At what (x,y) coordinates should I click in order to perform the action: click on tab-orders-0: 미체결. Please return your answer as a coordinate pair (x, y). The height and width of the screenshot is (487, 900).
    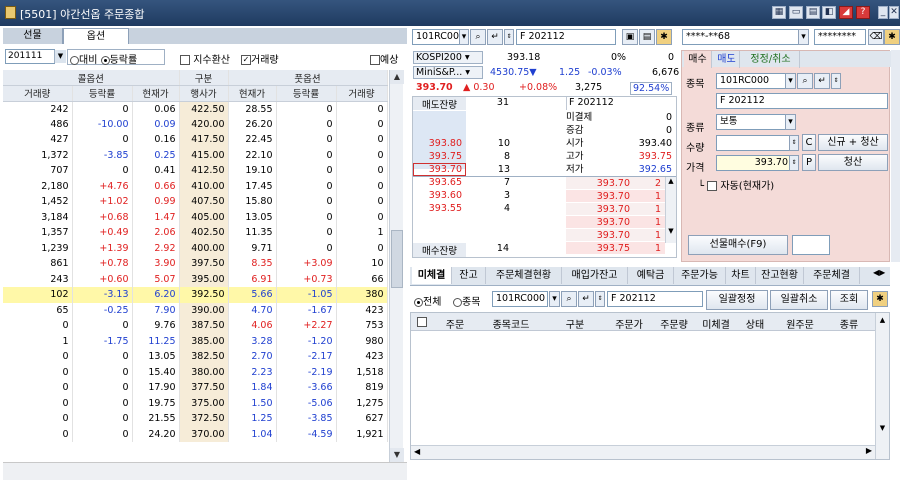
    Looking at the image, I should click on (432, 275).